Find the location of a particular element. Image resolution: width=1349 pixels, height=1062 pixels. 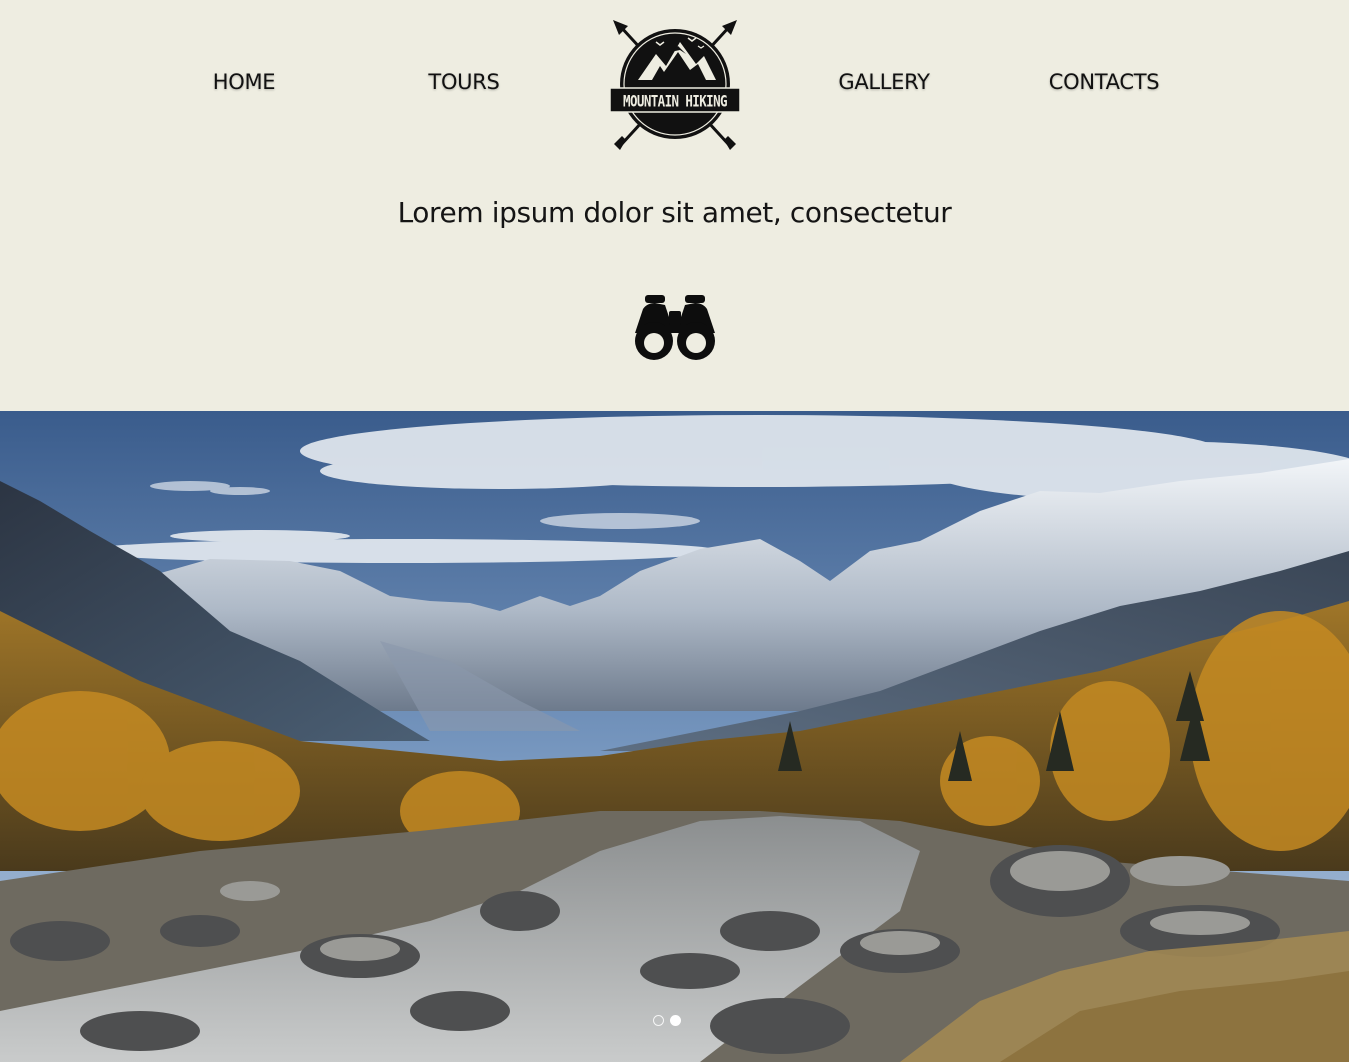

nav-link-gallery: GALLERY is located at coordinates (884, 82).